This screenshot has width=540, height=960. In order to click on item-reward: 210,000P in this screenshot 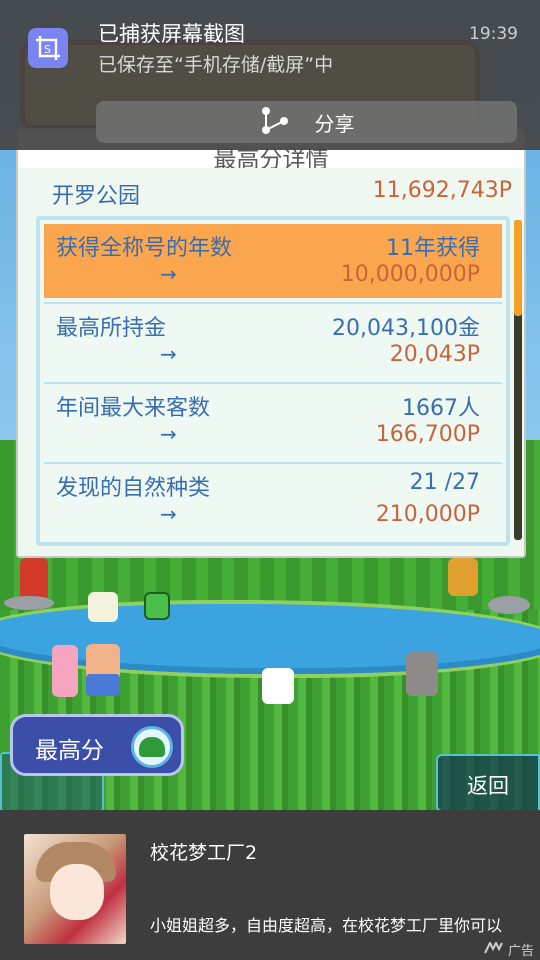, I will do `click(427, 514)`.